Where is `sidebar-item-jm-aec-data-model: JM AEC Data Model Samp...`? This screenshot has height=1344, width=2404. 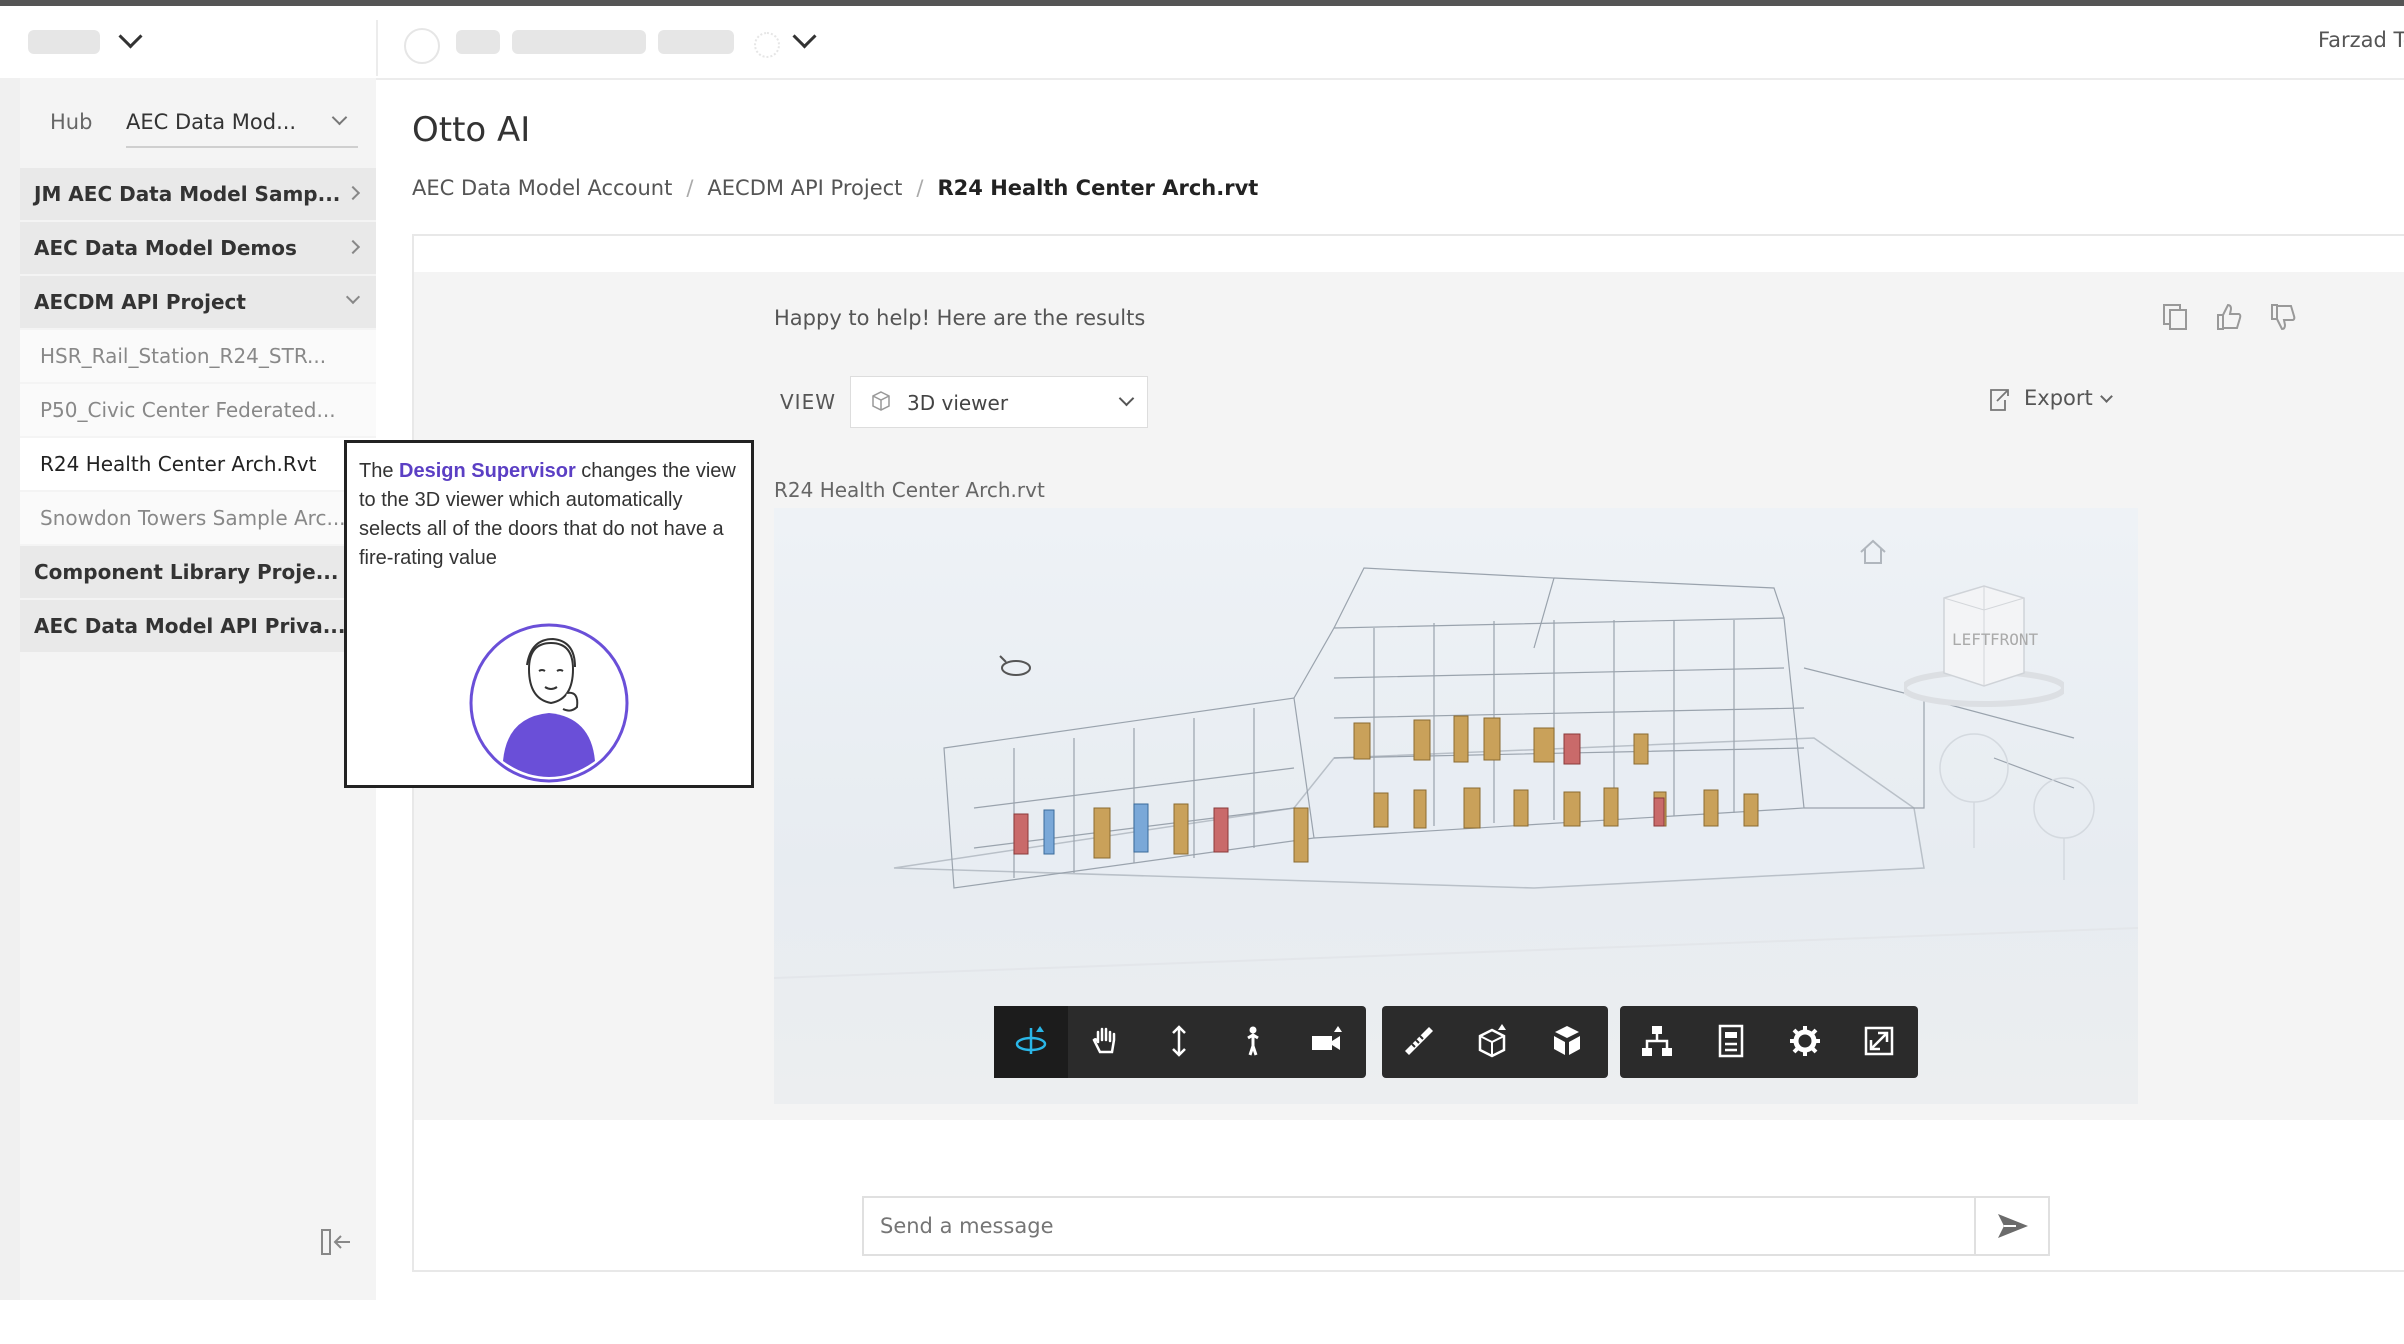
sidebar-item-jm-aec-data-model: JM AEC Data Model Samp... is located at coordinates (198, 194).